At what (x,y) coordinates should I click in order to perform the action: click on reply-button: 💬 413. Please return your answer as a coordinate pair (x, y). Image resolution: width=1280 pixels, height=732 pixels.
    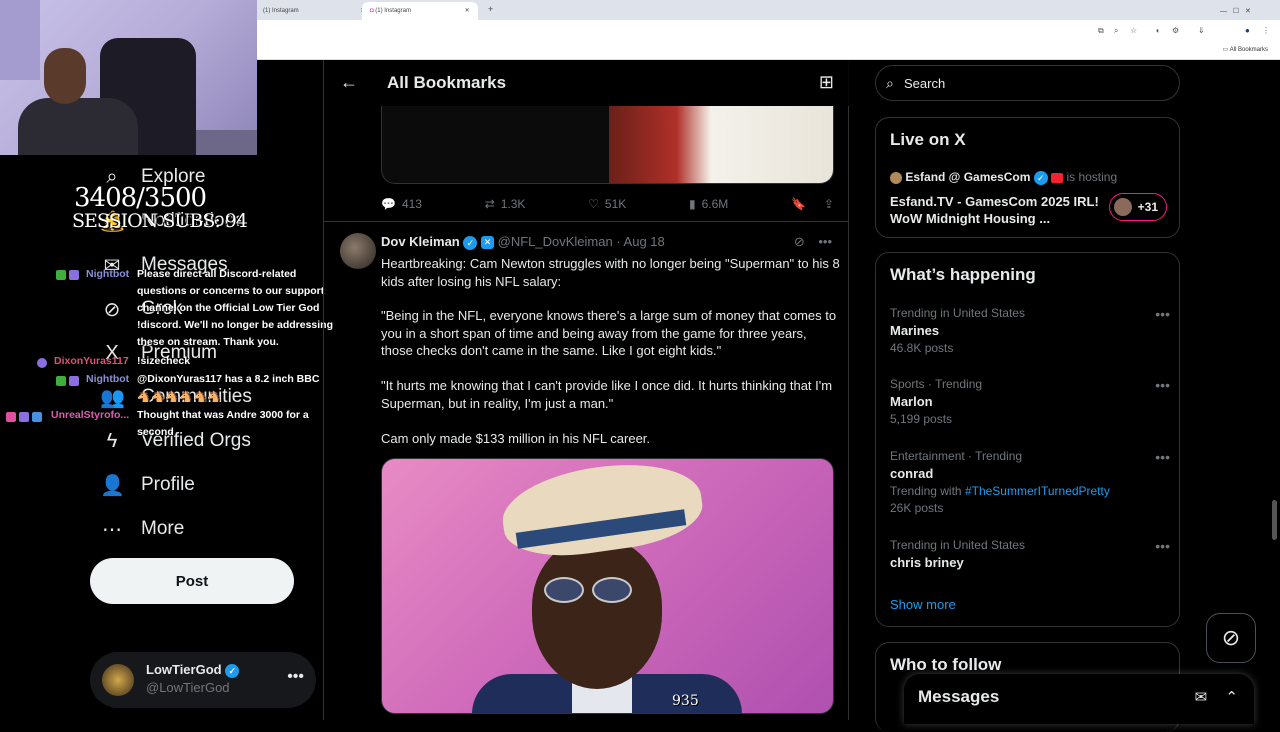
    Looking at the image, I should click on (401, 204).